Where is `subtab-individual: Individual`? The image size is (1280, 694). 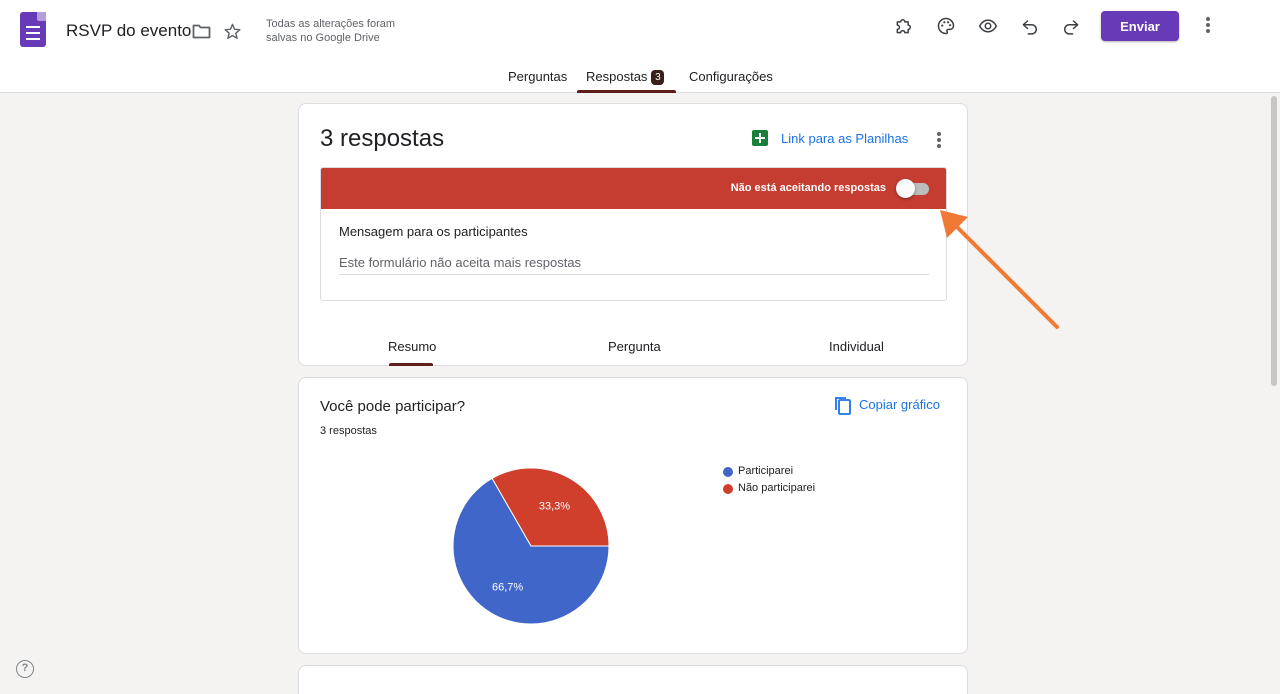 subtab-individual: Individual is located at coordinates (856, 346).